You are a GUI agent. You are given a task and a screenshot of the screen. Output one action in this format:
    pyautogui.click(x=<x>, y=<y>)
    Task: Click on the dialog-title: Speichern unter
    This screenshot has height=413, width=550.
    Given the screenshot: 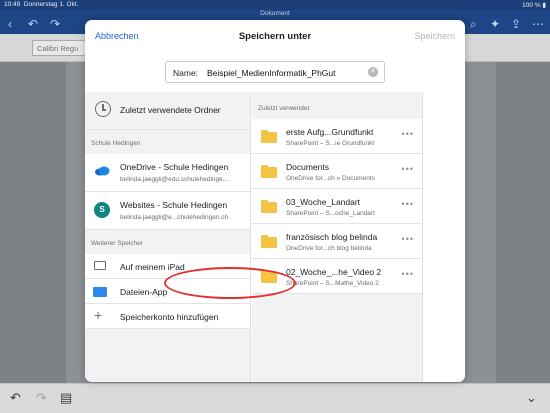 What is the action you would take?
    pyautogui.click(x=275, y=36)
    